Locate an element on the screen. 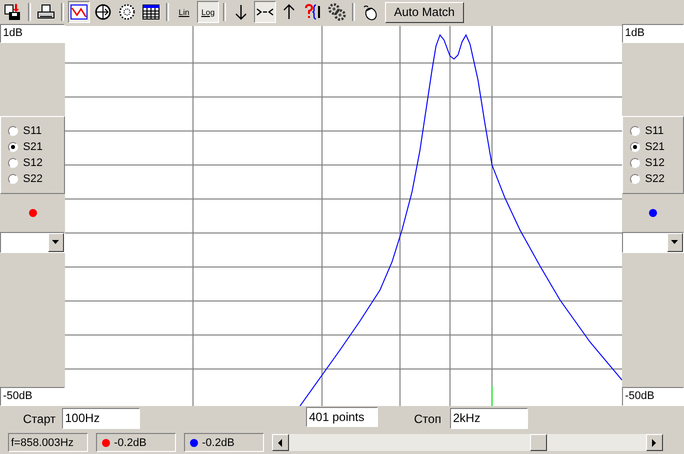 The height and width of the screenshot is (454, 684). stop-label: Стоп is located at coordinates (428, 419).